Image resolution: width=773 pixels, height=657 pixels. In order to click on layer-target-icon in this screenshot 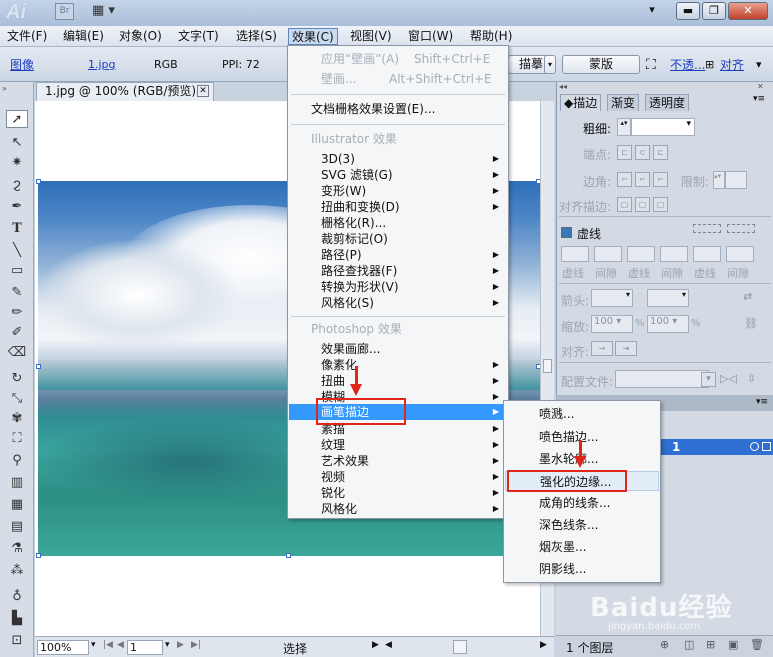, I will do `click(754, 446)`.